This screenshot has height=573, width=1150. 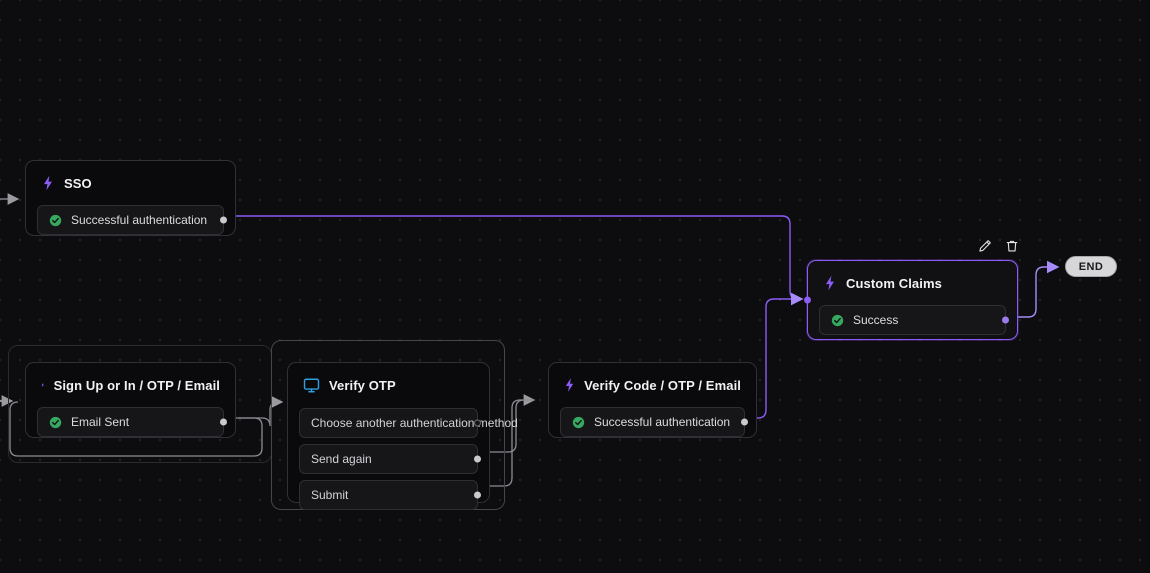 I want to click on row-label: Send again, so click(x=341, y=459).